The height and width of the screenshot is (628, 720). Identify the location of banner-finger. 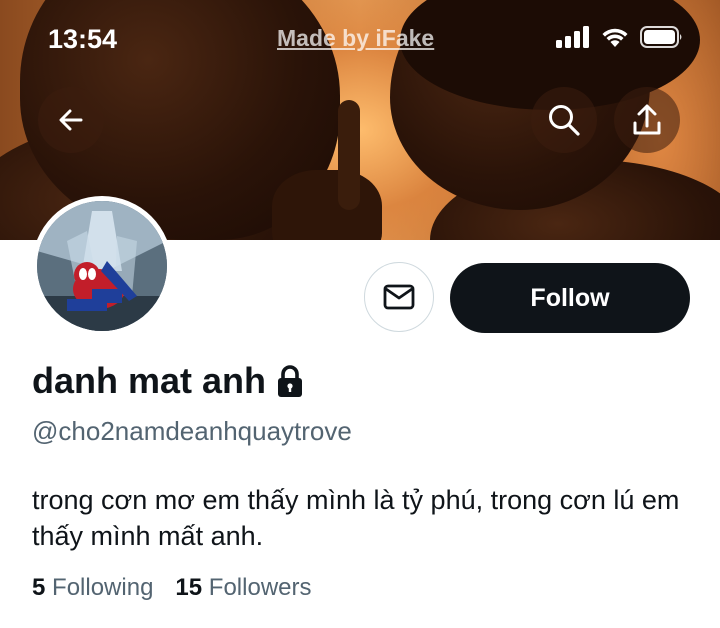
(349, 155).